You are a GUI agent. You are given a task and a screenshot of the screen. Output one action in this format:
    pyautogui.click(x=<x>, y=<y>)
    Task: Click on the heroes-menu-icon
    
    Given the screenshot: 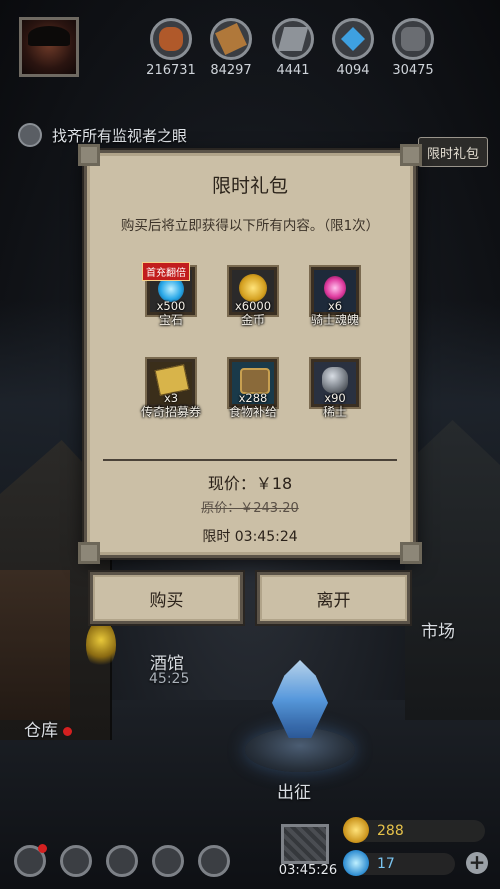 What is the action you would take?
    pyautogui.click(x=76, y=861)
    